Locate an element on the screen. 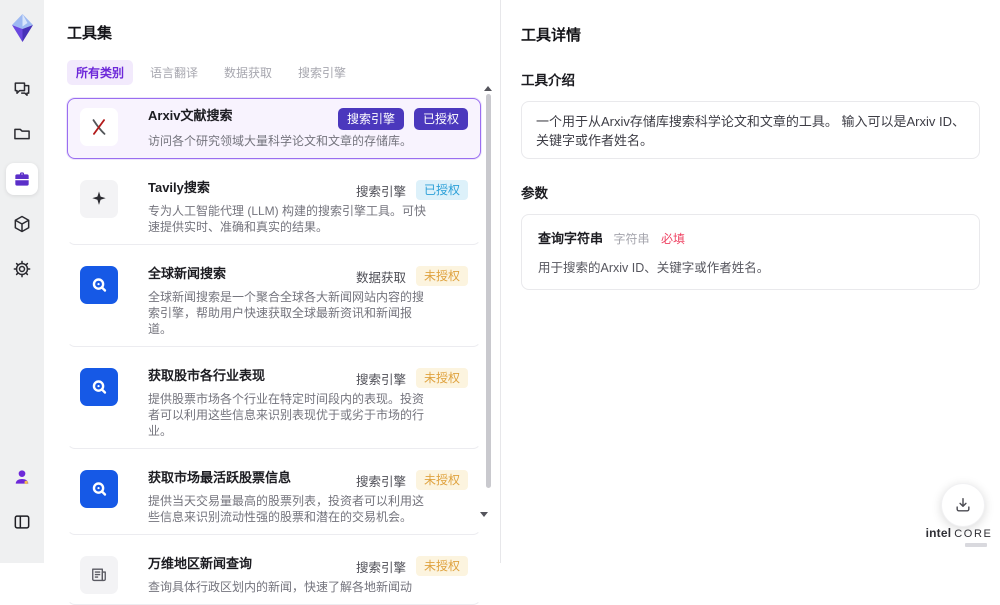 This screenshot has width=1000, height=605. param-type-label: 字符串 is located at coordinates (631, 239).